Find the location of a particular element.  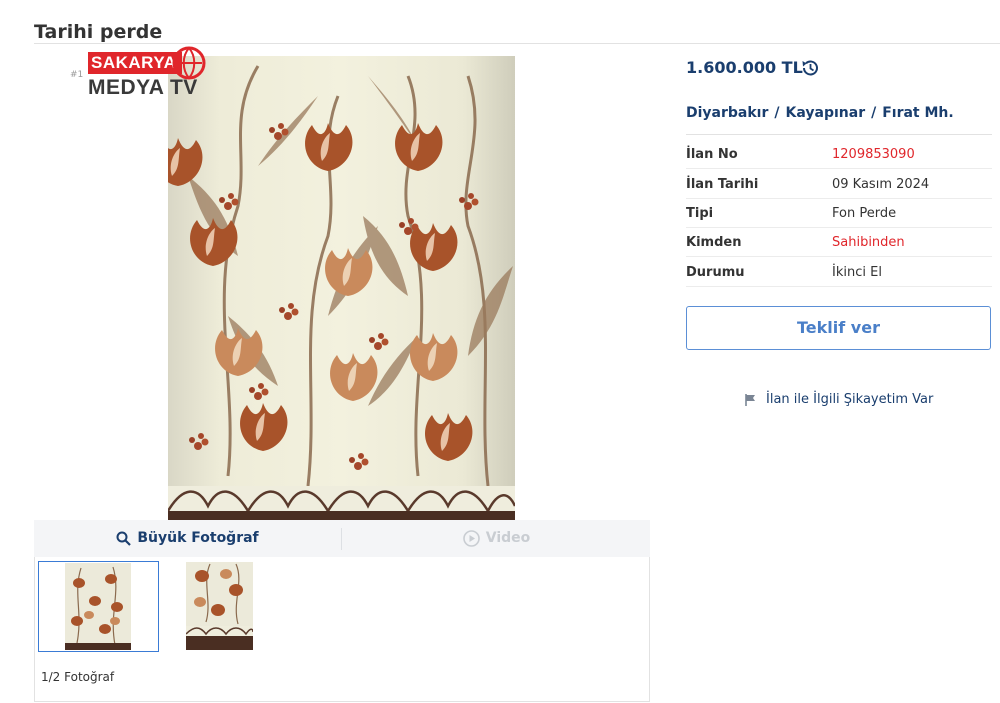

tab-divider is located at coordinates (341, 539).